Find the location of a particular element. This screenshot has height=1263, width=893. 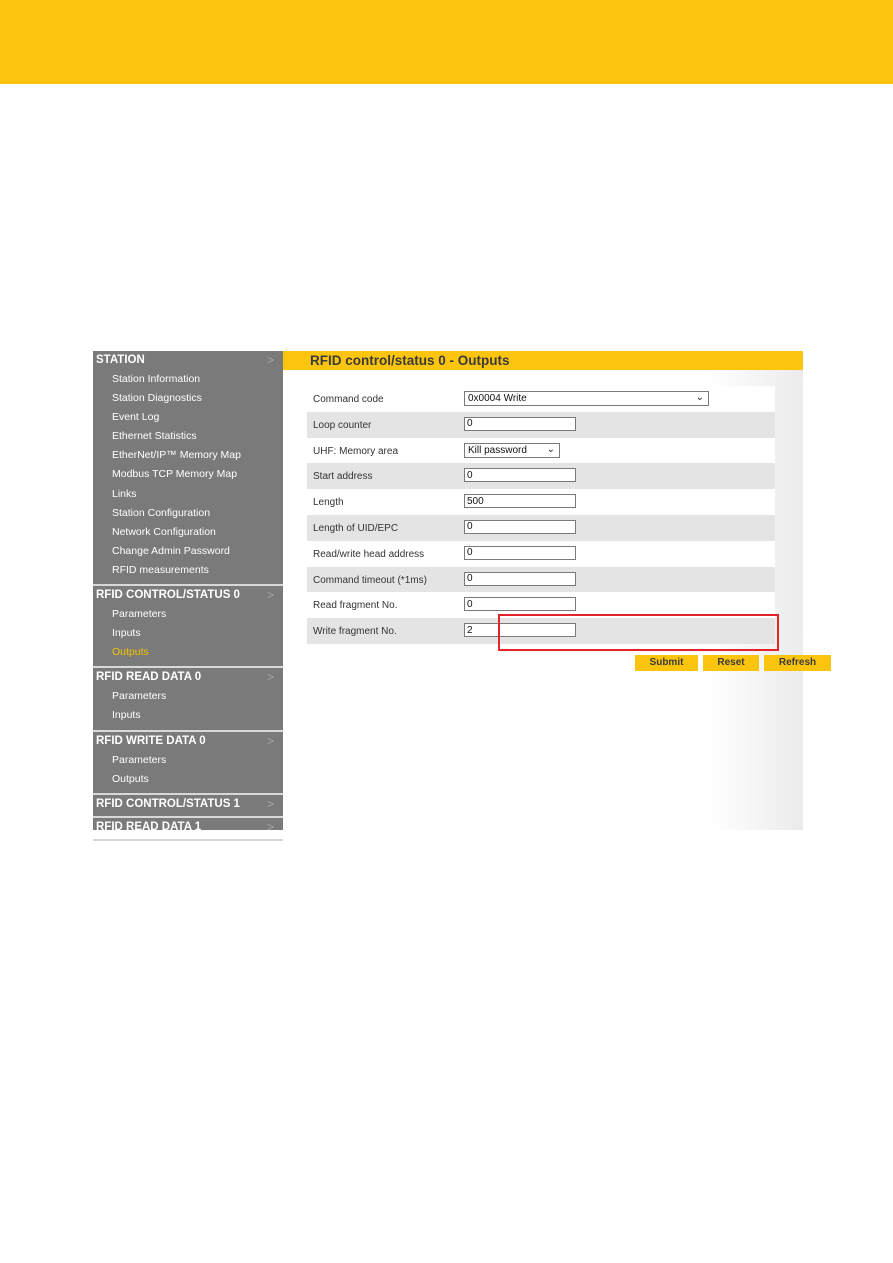

read-write-head-address-input is located at coordinates (520, 552).